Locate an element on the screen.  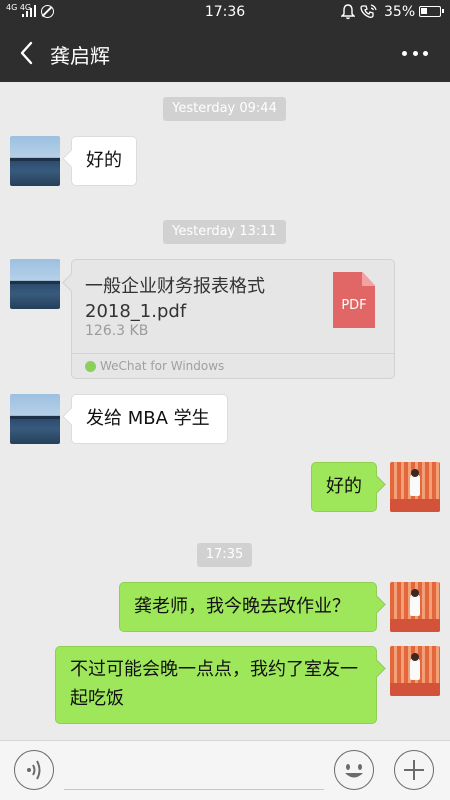
chat-header: 龚启辉 is located at coordinates (225, 53).